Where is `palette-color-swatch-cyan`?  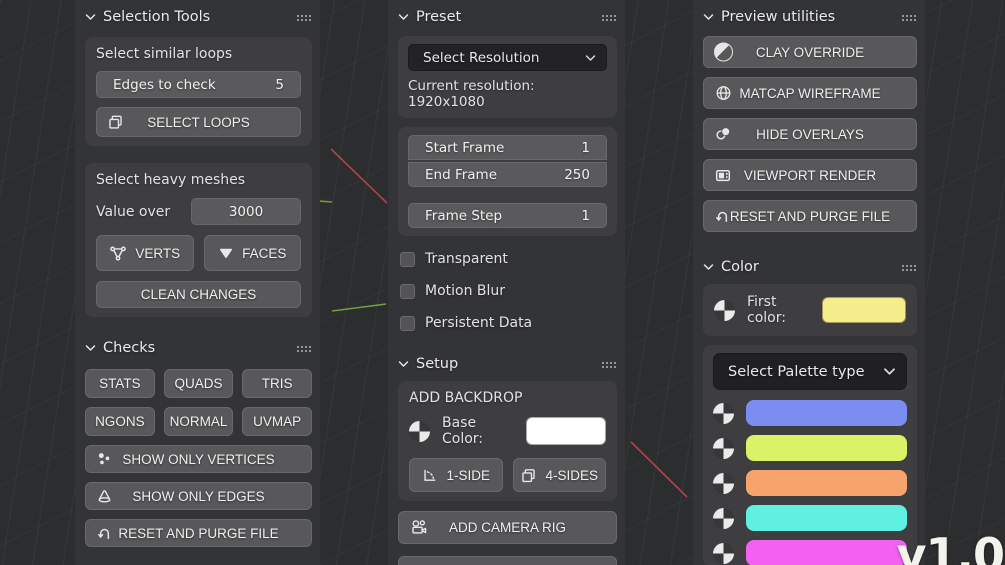
palette-color-swatch-cyan is located at coordinates (826, 518).